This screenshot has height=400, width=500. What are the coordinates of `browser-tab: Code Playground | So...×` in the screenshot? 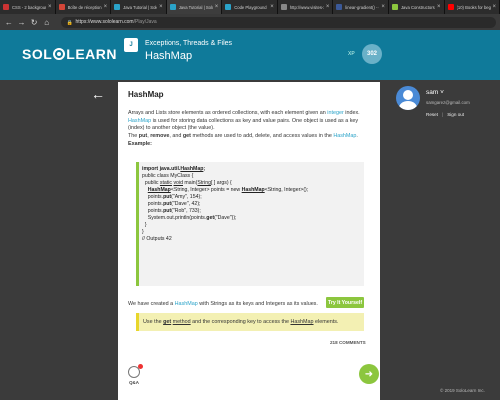 It's located at (250, 7).